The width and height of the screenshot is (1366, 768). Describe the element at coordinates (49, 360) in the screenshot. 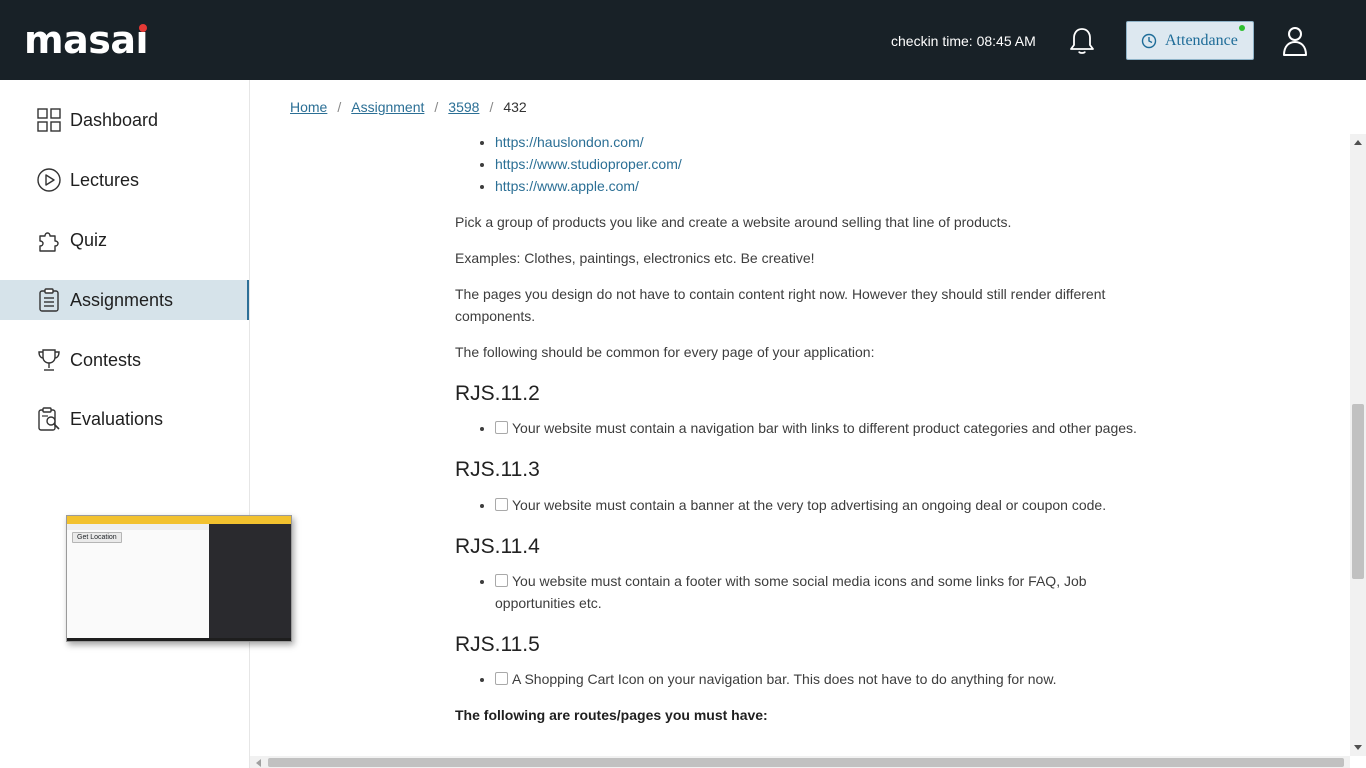

I see `trophy-icon` at that location.